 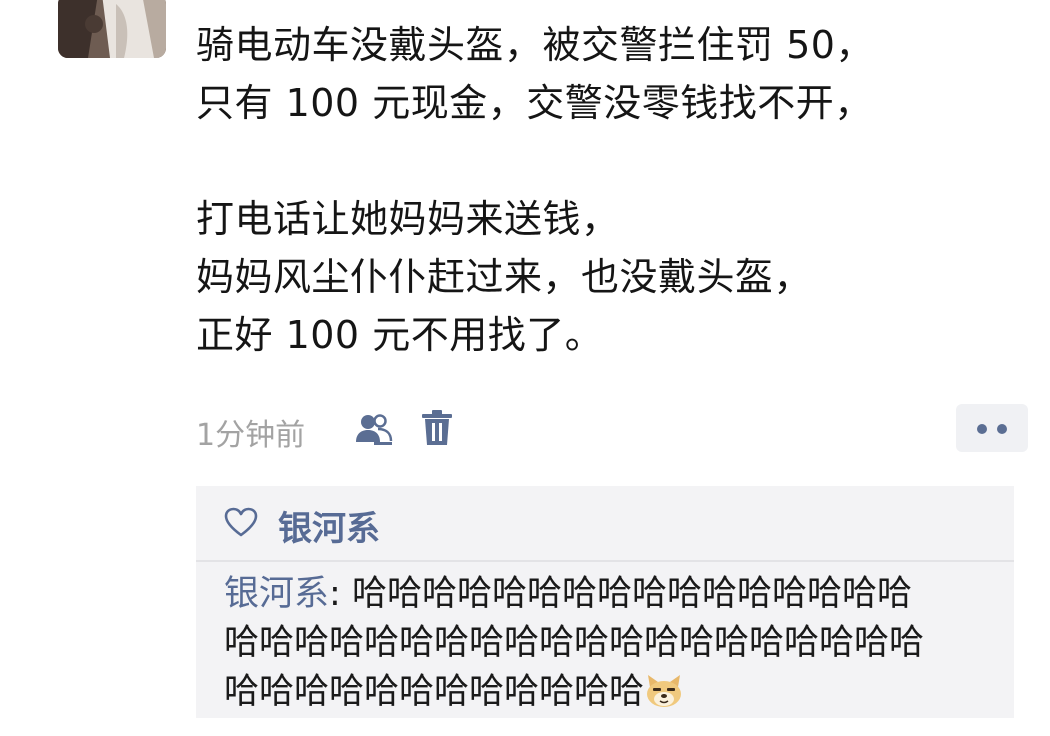 What do you see at coordinates (612, 429) in the screenshot?
I see `post-meta-row: 1分钟前` at bounding box center [612, 429].